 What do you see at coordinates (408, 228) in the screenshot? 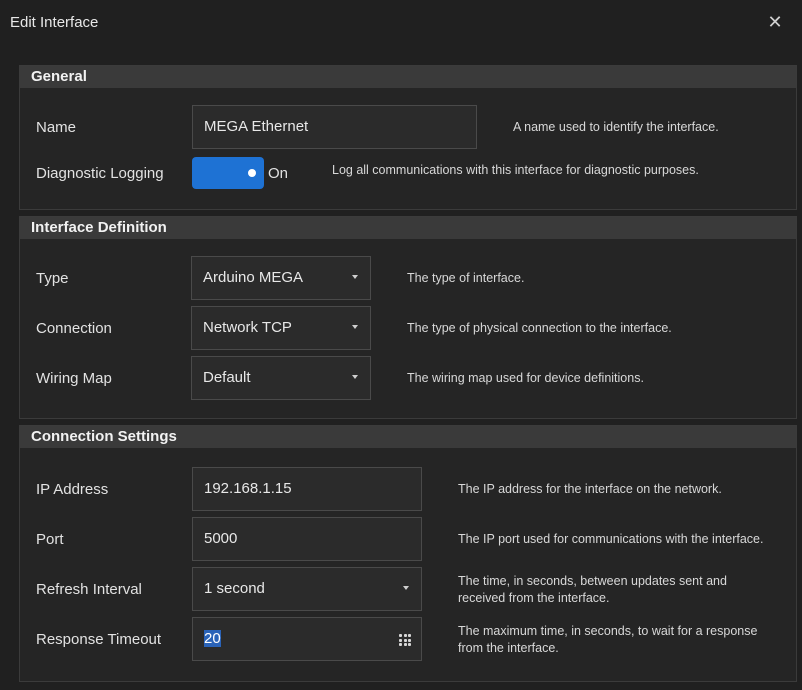
I see `interface-definition-header: Interface Definition` at bounding box center [408, 228].